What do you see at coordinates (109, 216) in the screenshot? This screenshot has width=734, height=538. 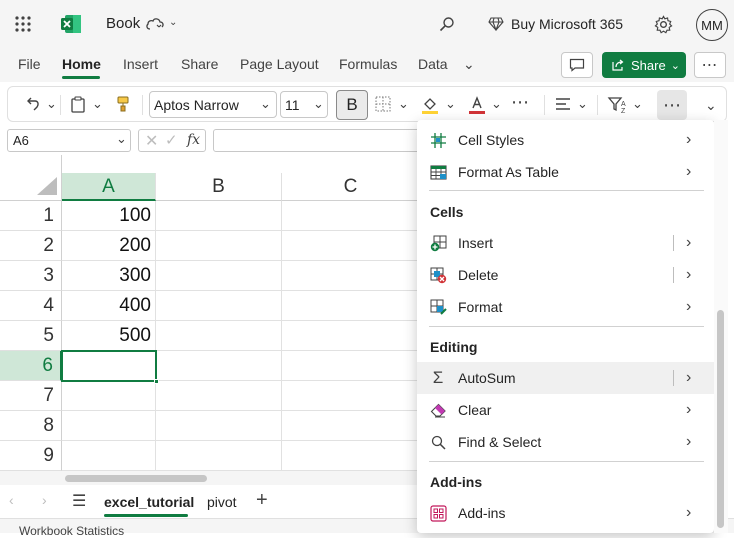 I see `cell-a1: 100` at bounding box center [109, 216].